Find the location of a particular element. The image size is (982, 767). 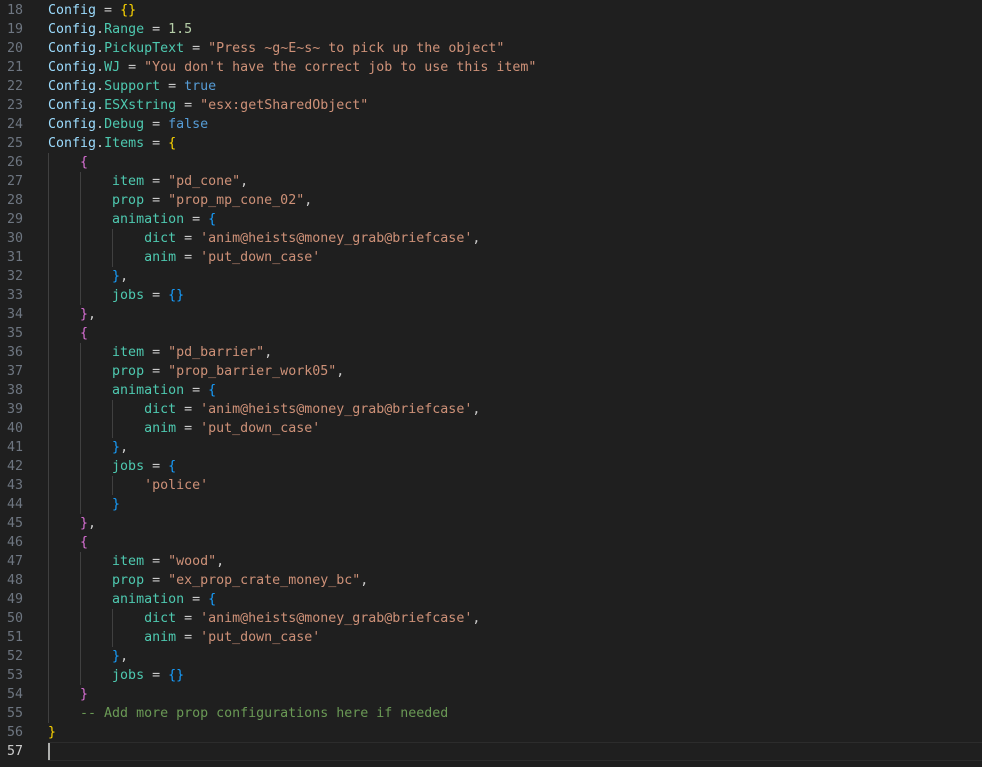

code-line: 34 }, is located at coordinates (491, 314).